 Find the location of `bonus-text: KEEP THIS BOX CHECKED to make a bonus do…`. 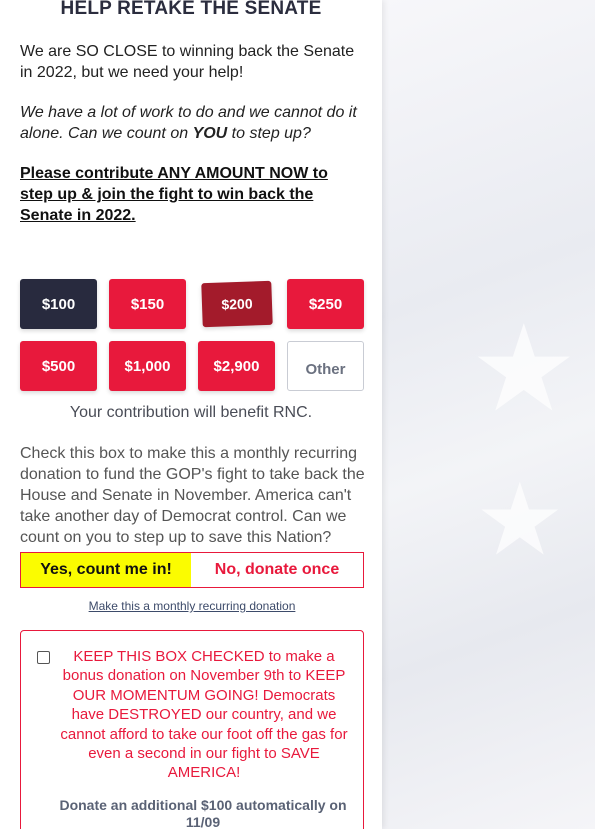

bonus-text: KEEP THIS BOX CHECKED to make a bonus do… is located at coordinates (204, 715).